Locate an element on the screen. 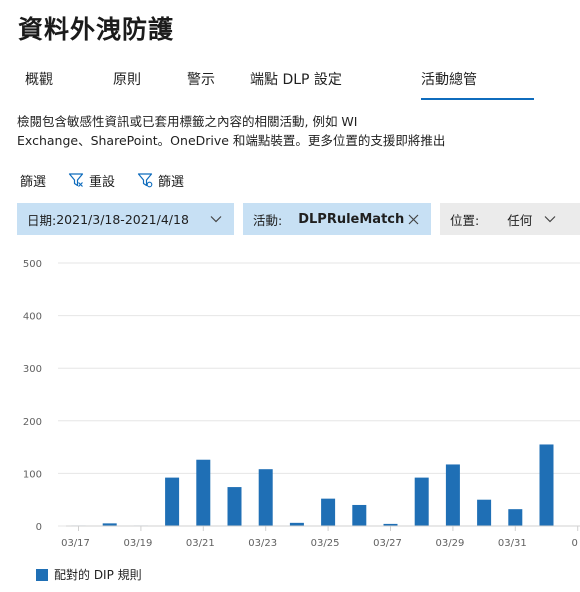 Image resolution: width=580 pixels, height=592 pixels. date-filter-pill: 日期: 2021/3/18-2021/4/18 is located at coordinates (125, 219).